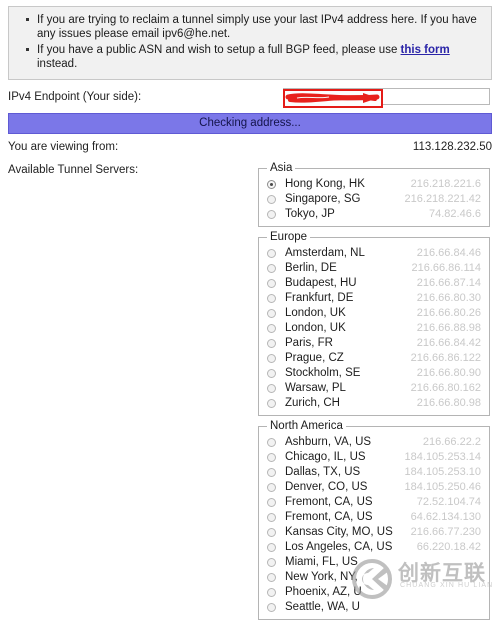 The height and width of the screenshot is (620, 500). I want to click on viewing-from-row: You are viewing from: 113.128.232.50, so click(250, 148).